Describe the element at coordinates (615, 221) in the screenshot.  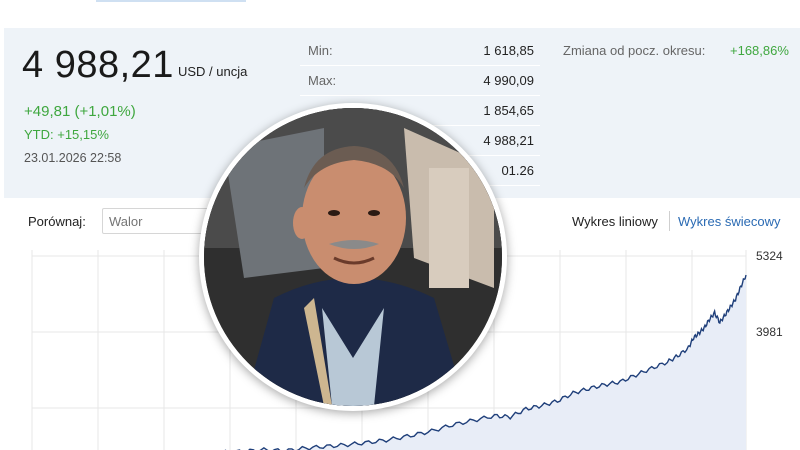
I see `tab-line-chart: Wykres liniowy` at that location.